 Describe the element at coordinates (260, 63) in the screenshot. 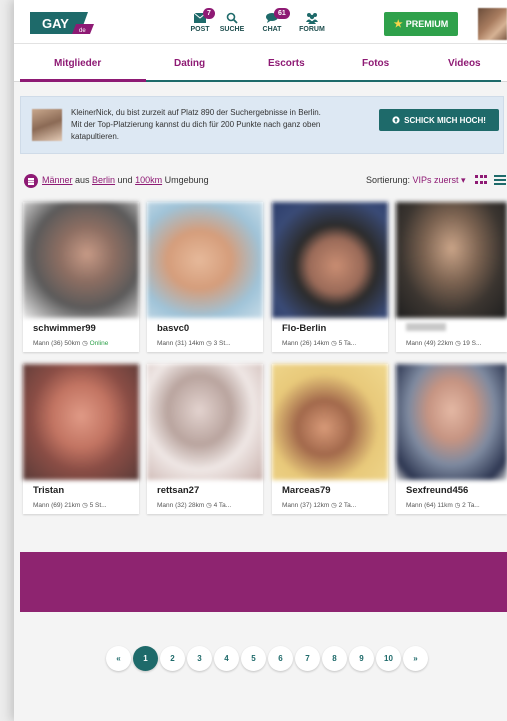

I see `category-tabs: Mitglieder Dating Escorts Fotos Videos` at that location.